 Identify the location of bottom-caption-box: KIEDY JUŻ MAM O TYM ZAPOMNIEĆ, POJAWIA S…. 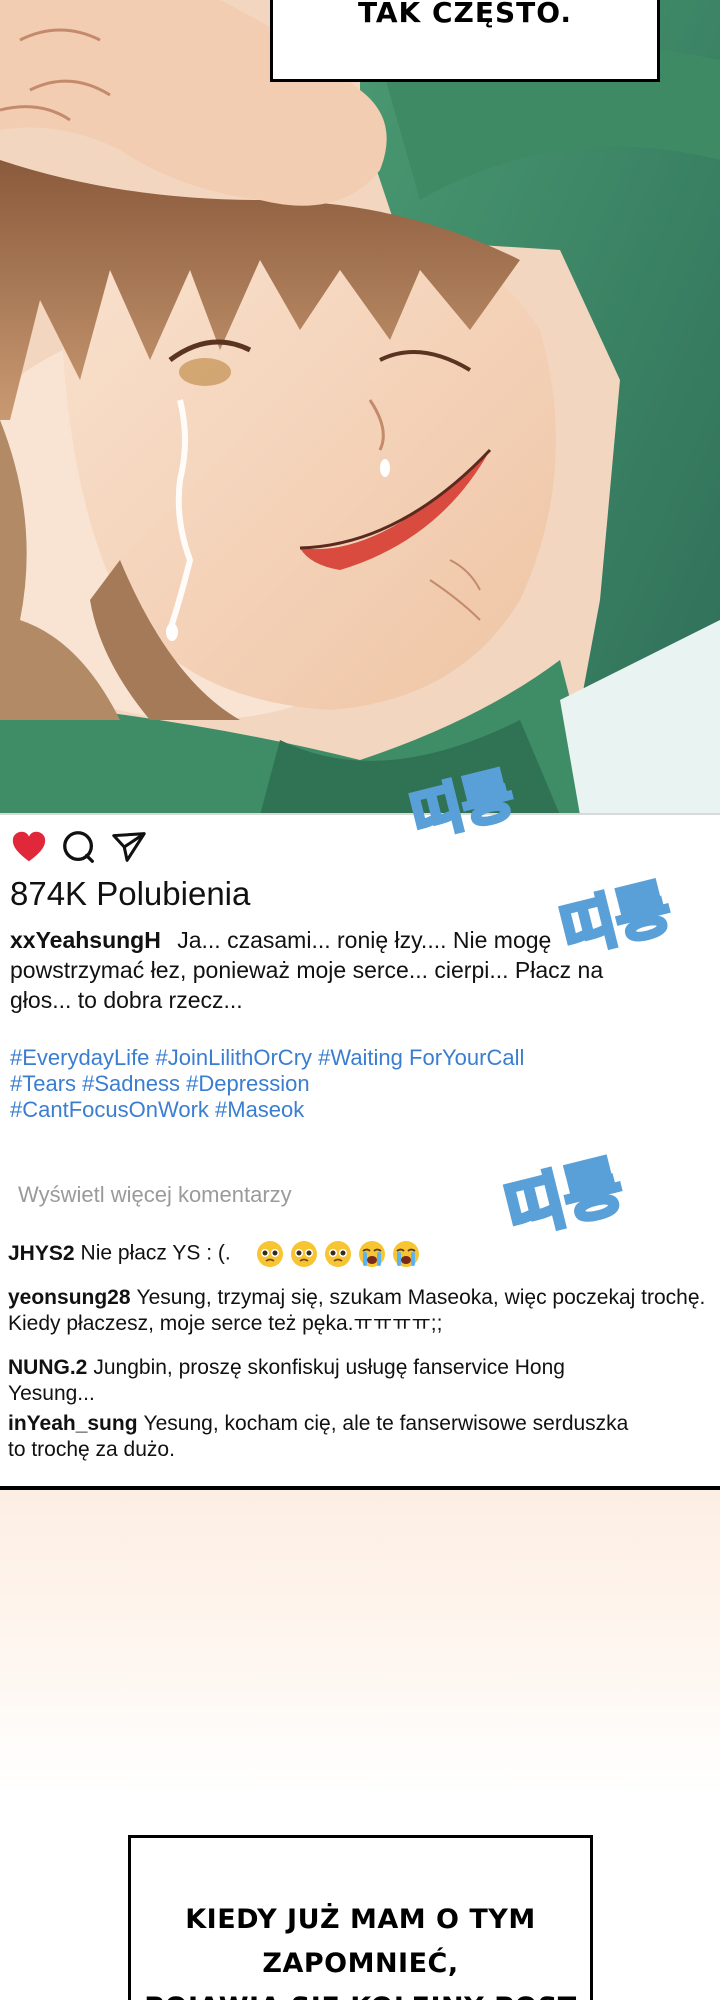
(360, 1917).